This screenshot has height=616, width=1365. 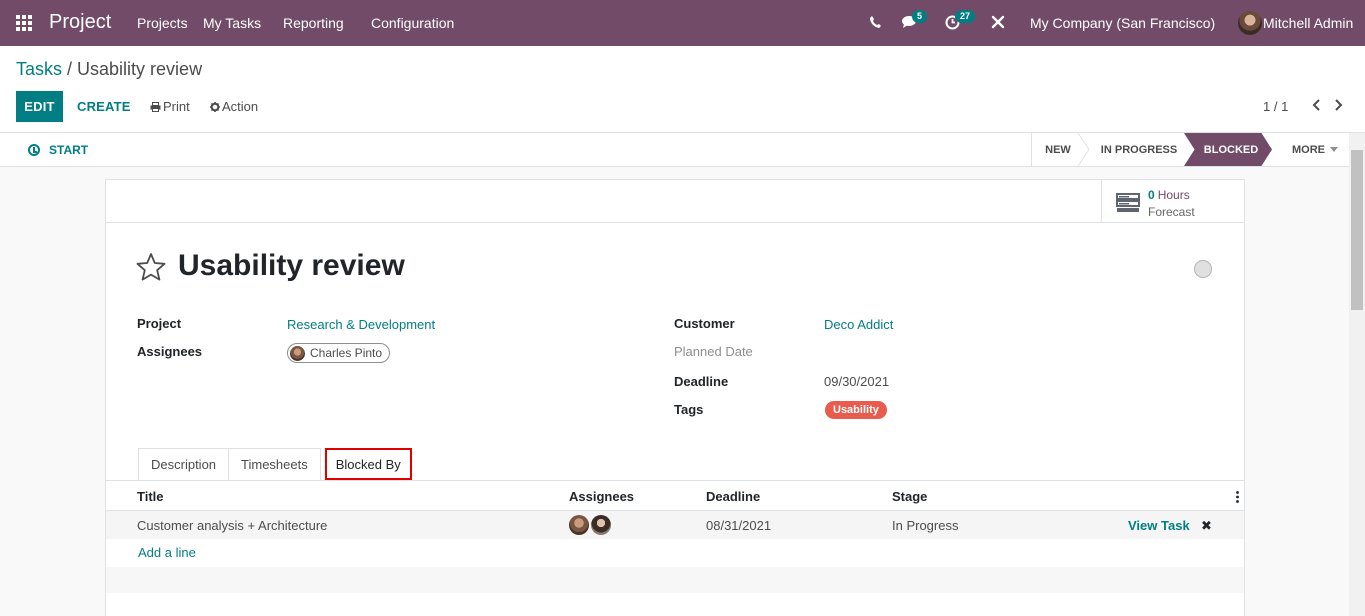 What do you see at coordinates (601, 496) in the screenshot?
I see `column-assignees: Assignees` at bounding box center [601, 496].